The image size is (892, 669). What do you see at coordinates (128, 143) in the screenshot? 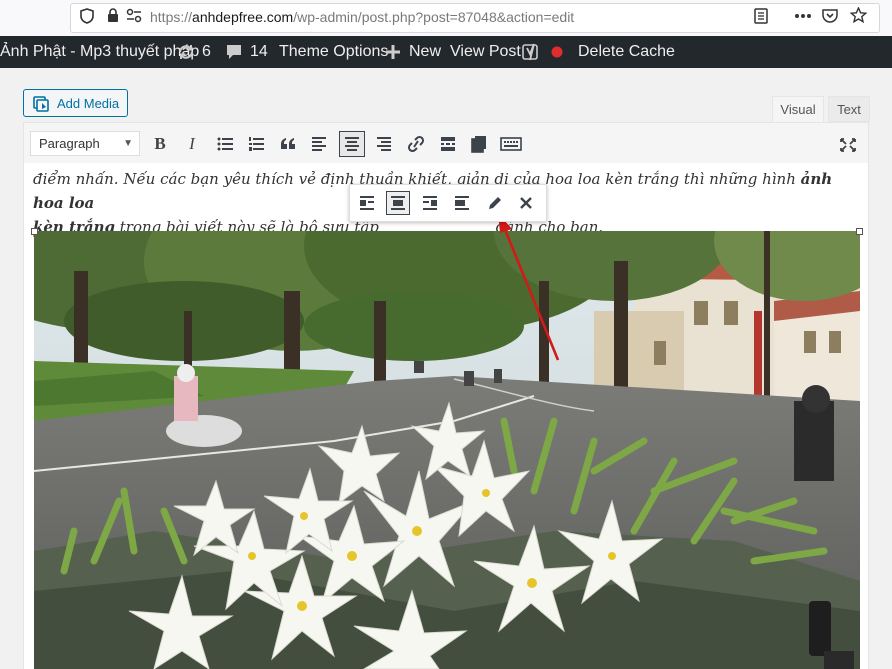
I see `chevron-down-icon: ▼` at bounding box center [128, 143].